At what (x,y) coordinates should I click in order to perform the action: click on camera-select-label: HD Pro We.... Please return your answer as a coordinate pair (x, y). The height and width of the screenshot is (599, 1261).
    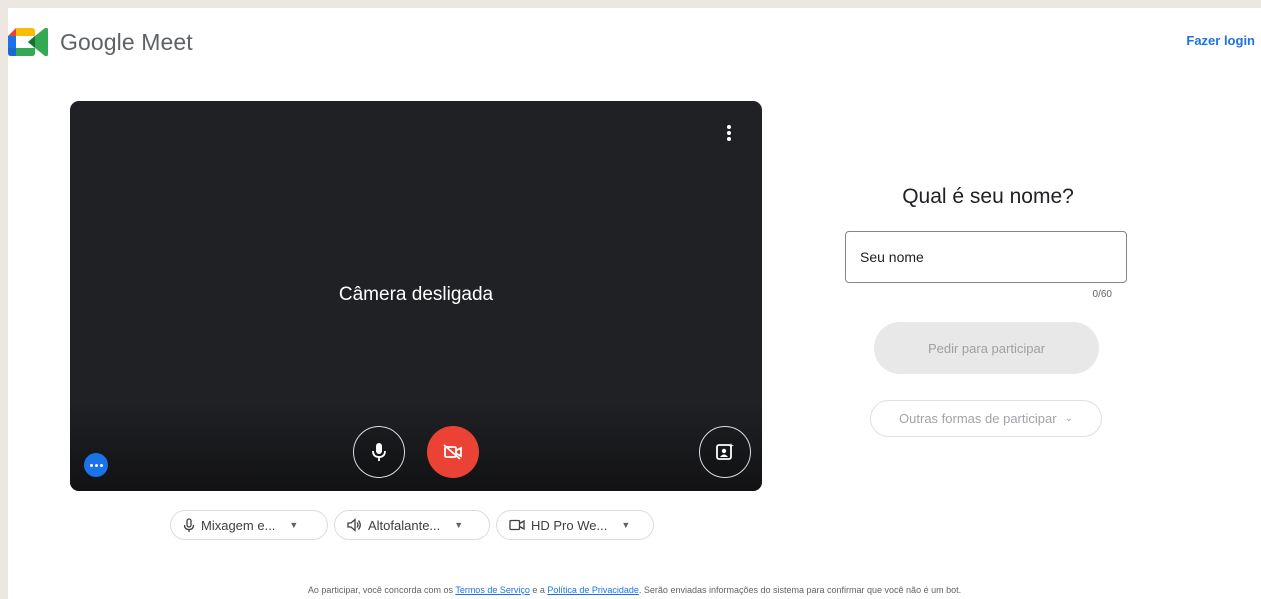
    Looking at the image, I should click on (569, 525).